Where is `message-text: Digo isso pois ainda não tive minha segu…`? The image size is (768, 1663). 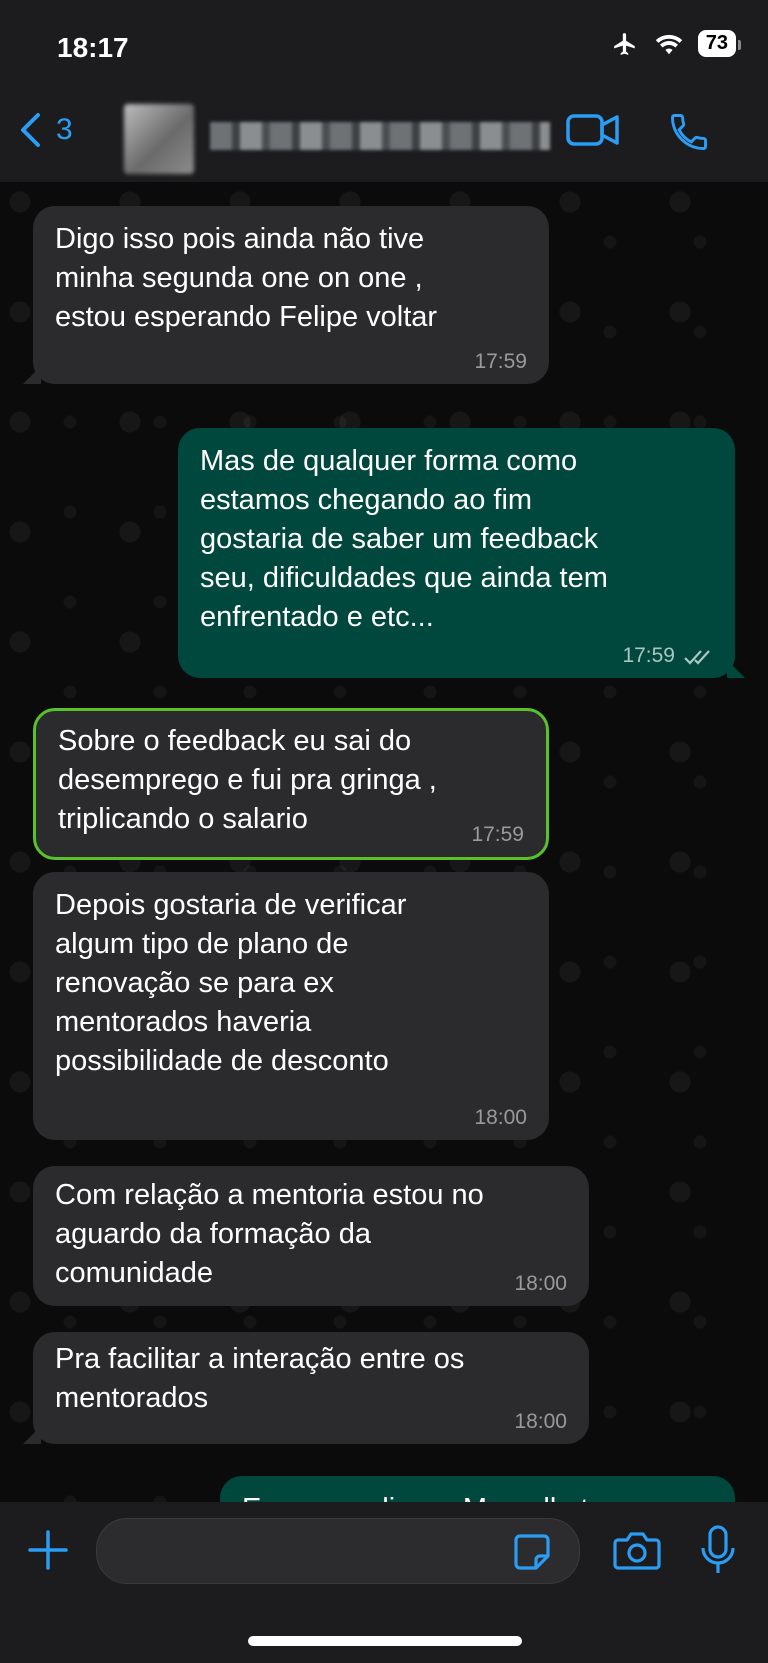
message-text: Digo isso pois ainda não tive minha segu… is located at coordinates (246, 278).